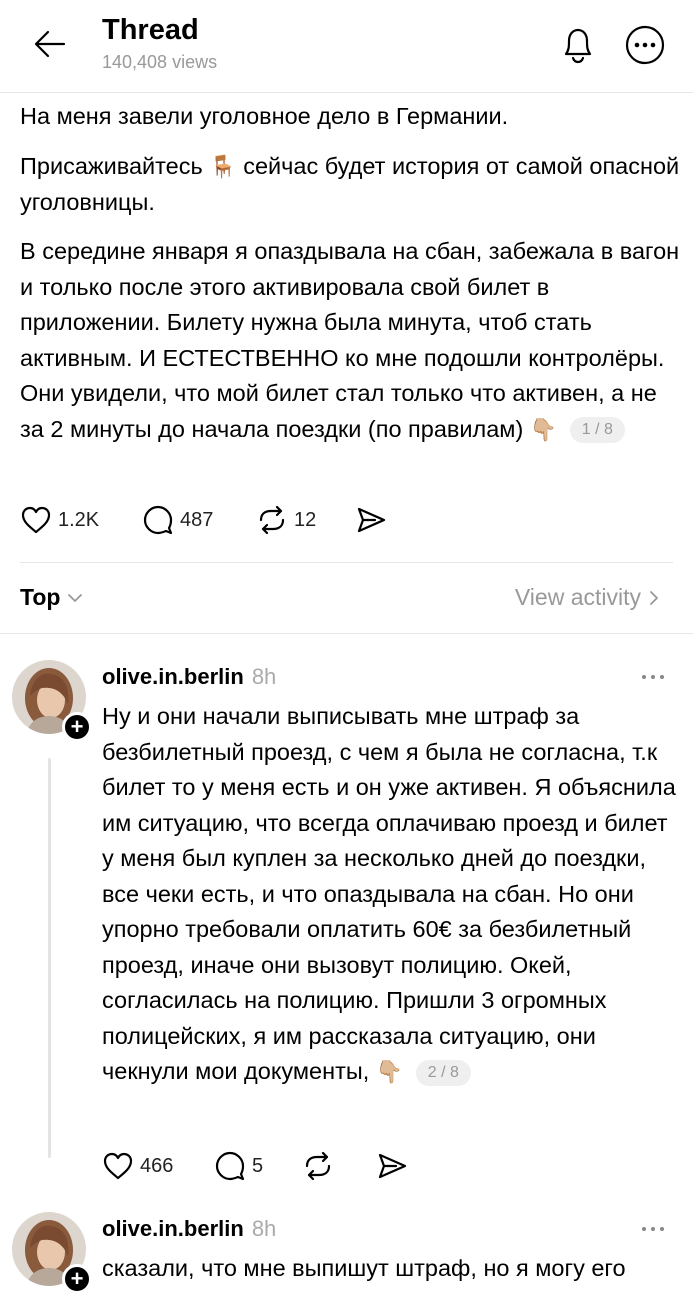 This screenshot has width=693, height=1296. What do you see at coordinates (49, 958) in the screenshot?
I see `thread-connector-line` at bounding box center [49, 958].